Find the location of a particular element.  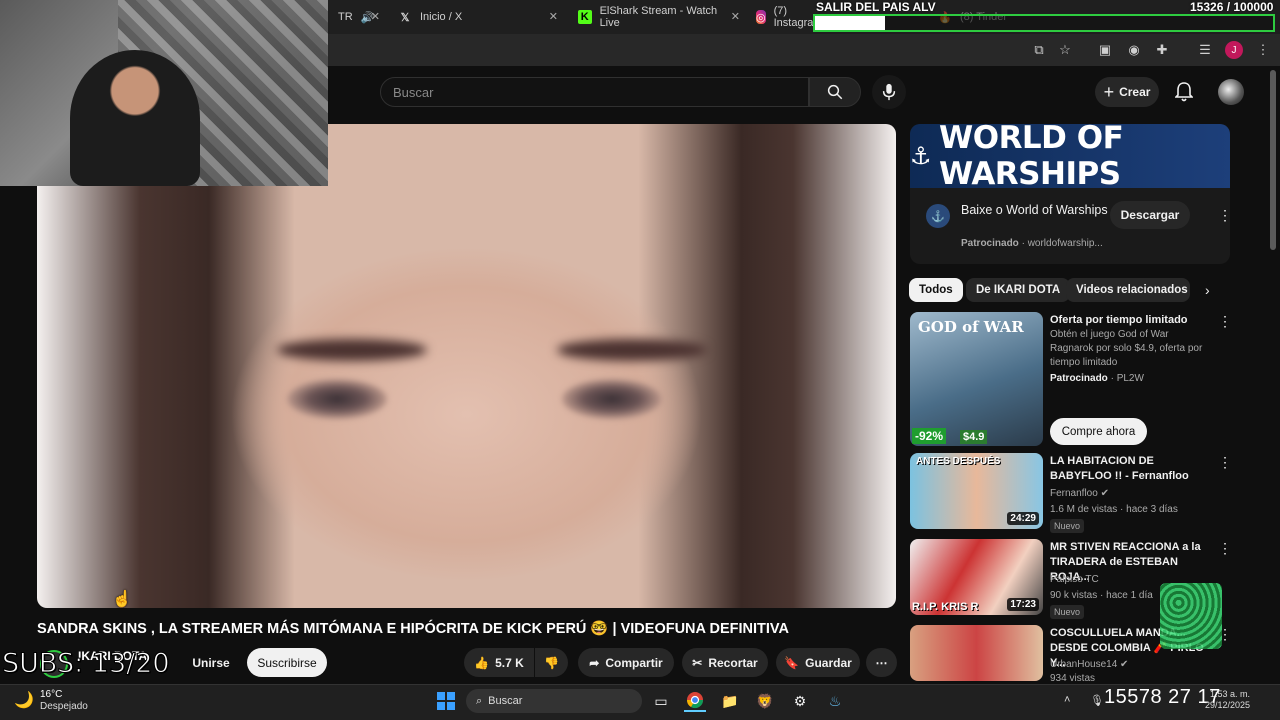

menu-kebab-icon: ⋮ is located at coordinates (1263, 50).